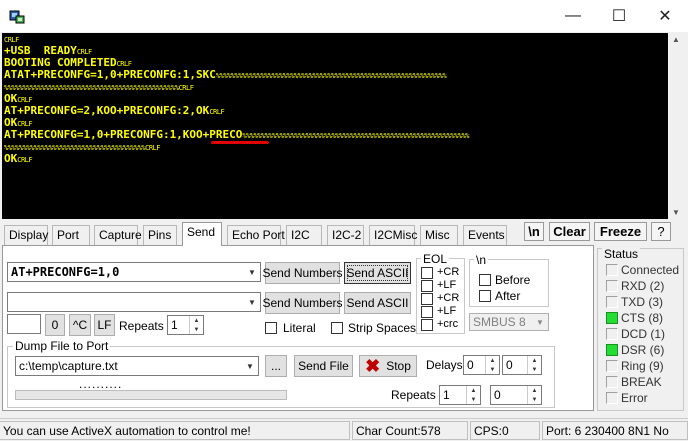 The height and width of the screenshot is (441, 688). I want to click on send-zero-button: 0, so click(55, 325).